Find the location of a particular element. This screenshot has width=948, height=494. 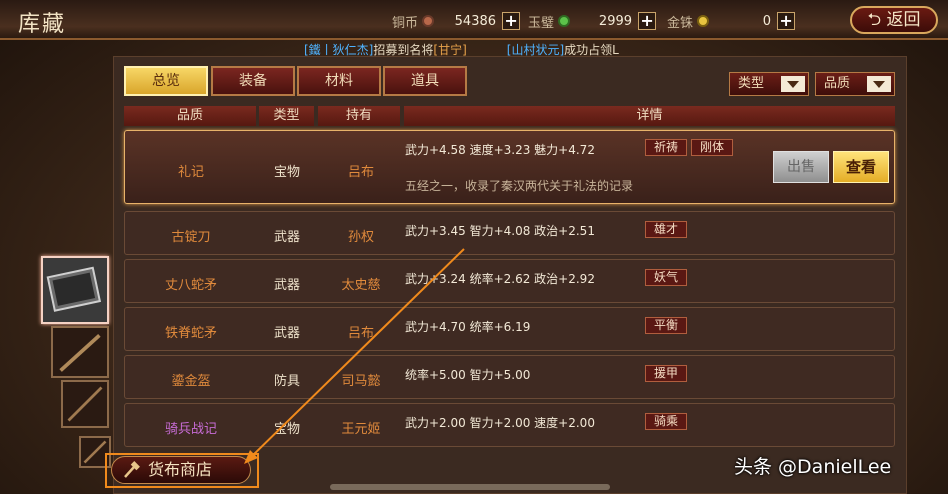

filter-label: 类型 is located at coordinates (751, 83).